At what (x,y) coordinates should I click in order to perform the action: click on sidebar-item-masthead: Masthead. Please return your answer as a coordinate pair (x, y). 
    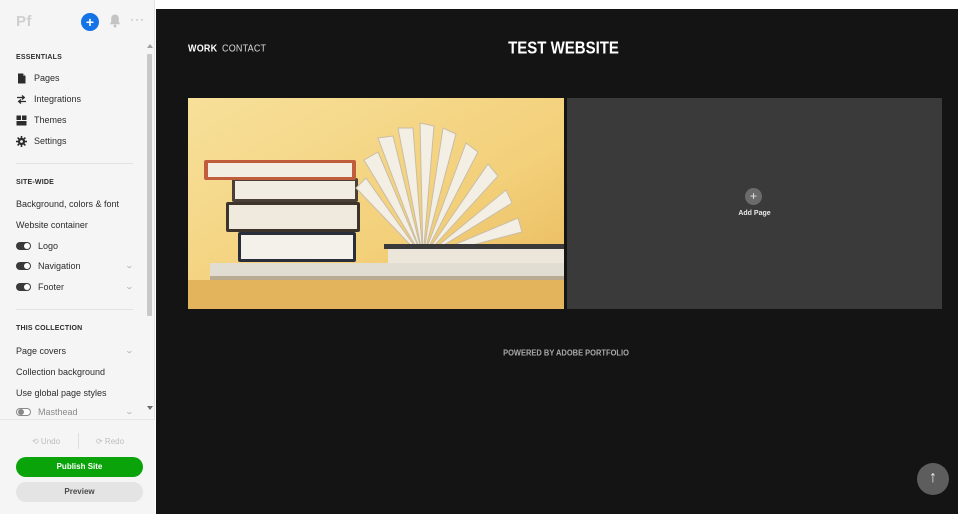
    Looking at the image, I should click on (47, 410).